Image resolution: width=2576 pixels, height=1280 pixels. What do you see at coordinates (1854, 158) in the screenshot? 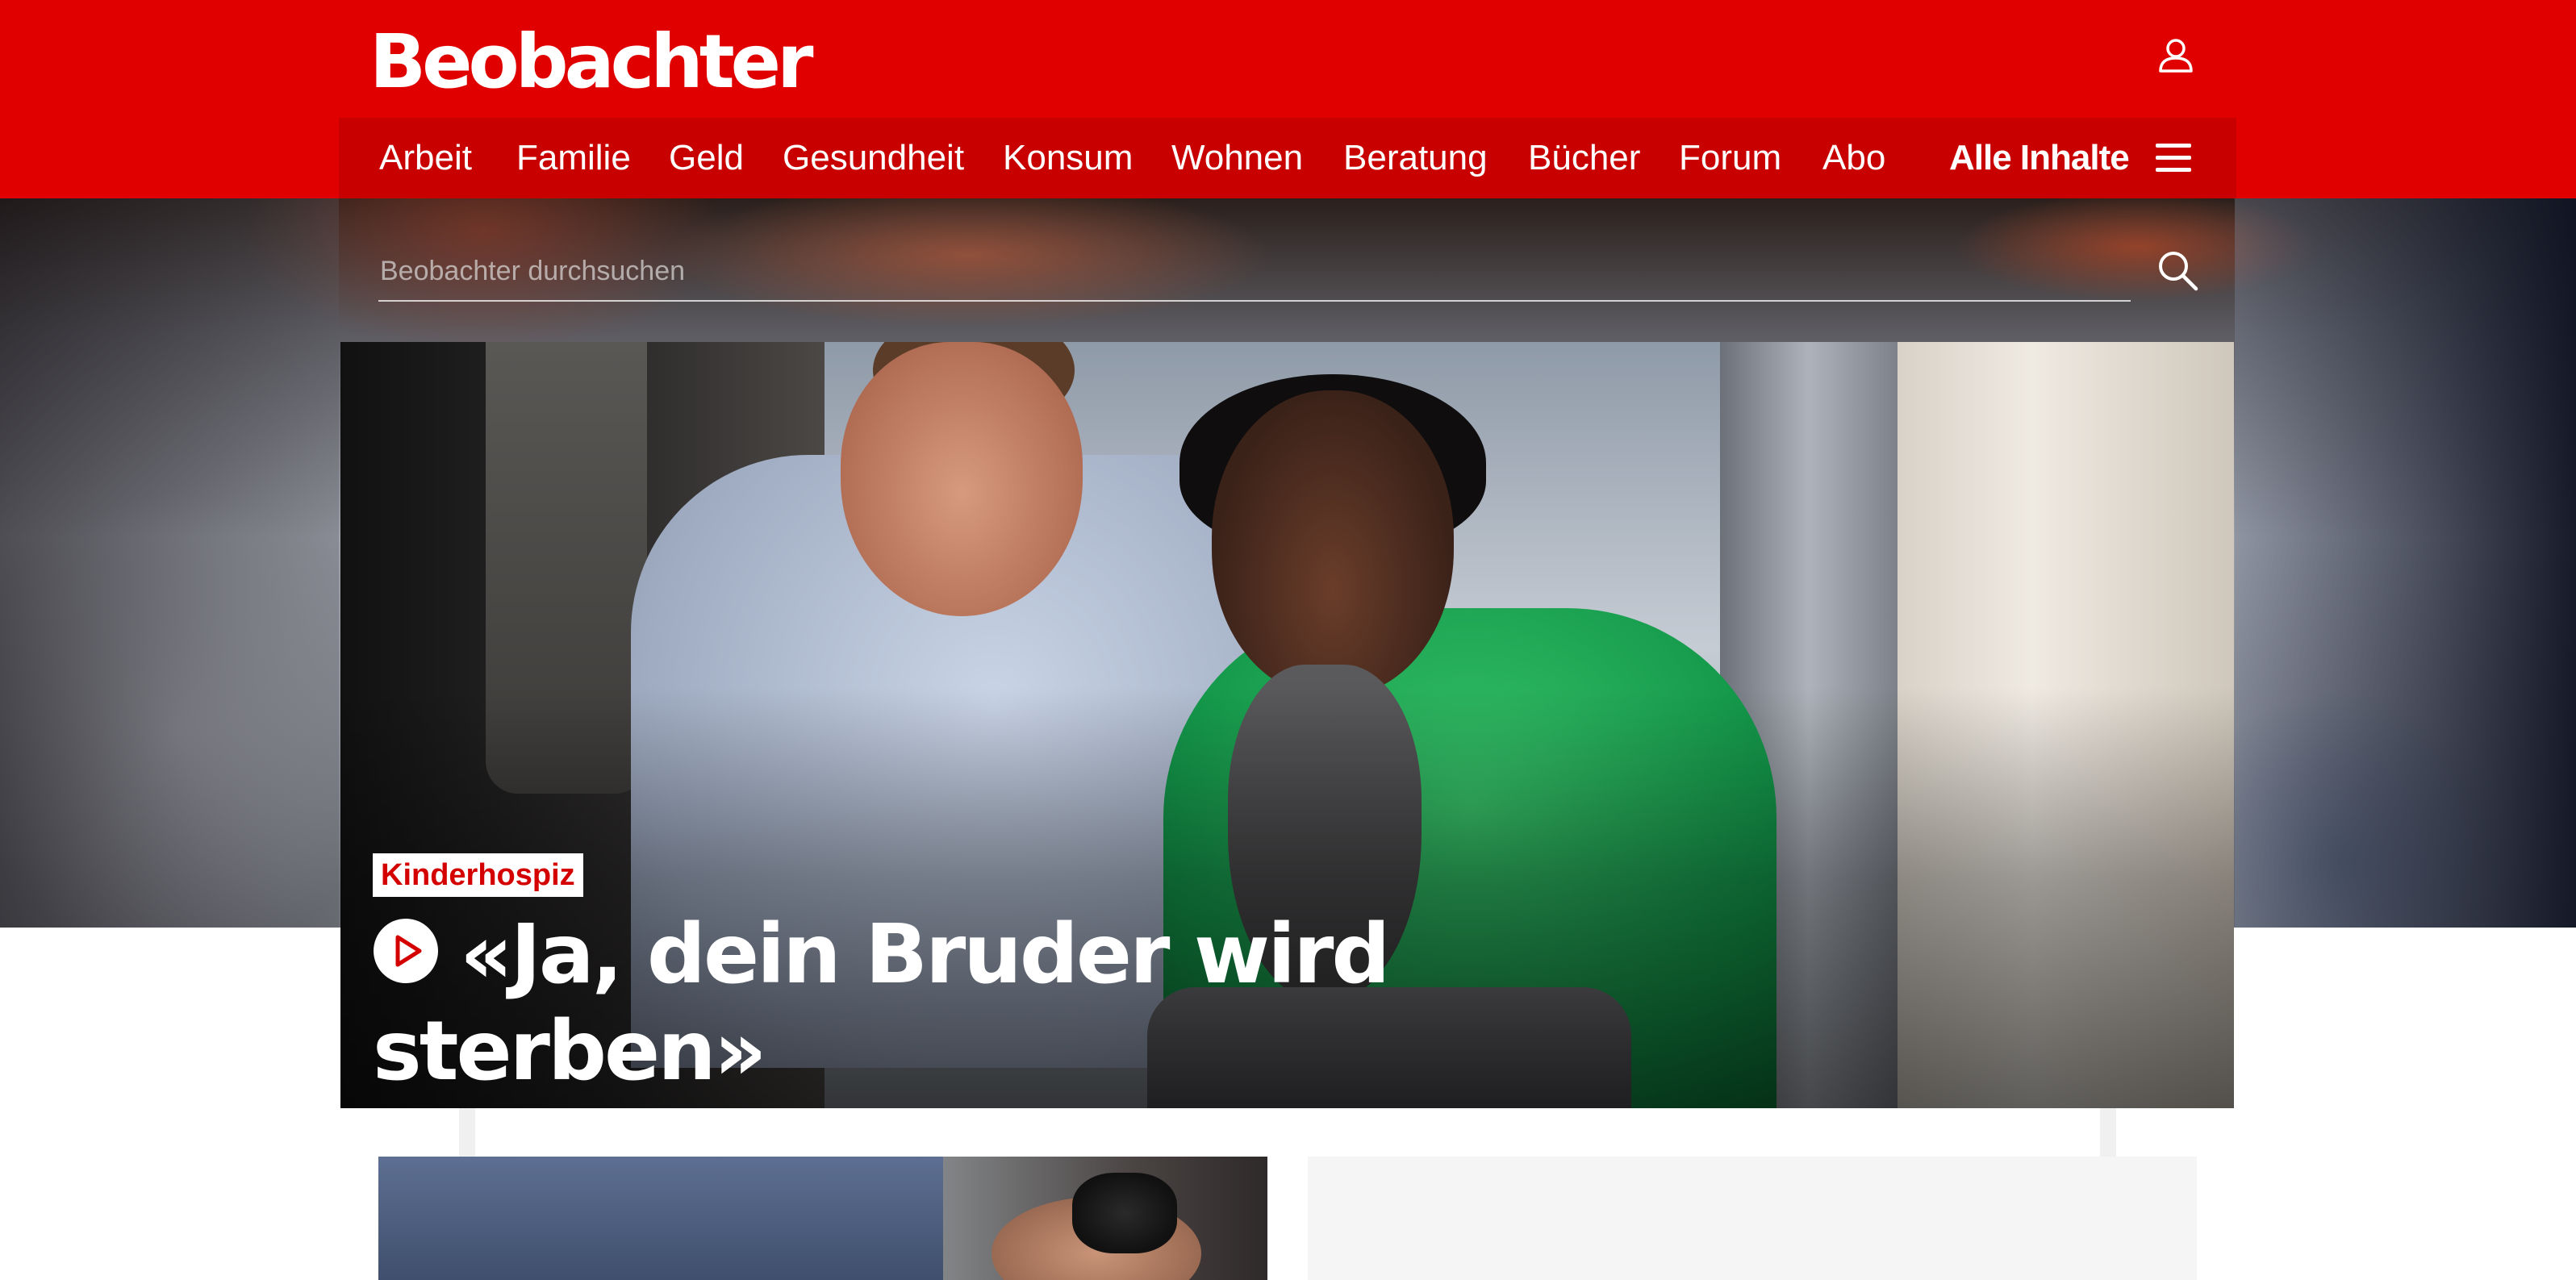
I see `nav-item-abo: Abo` at bounding box center [1854, 158].